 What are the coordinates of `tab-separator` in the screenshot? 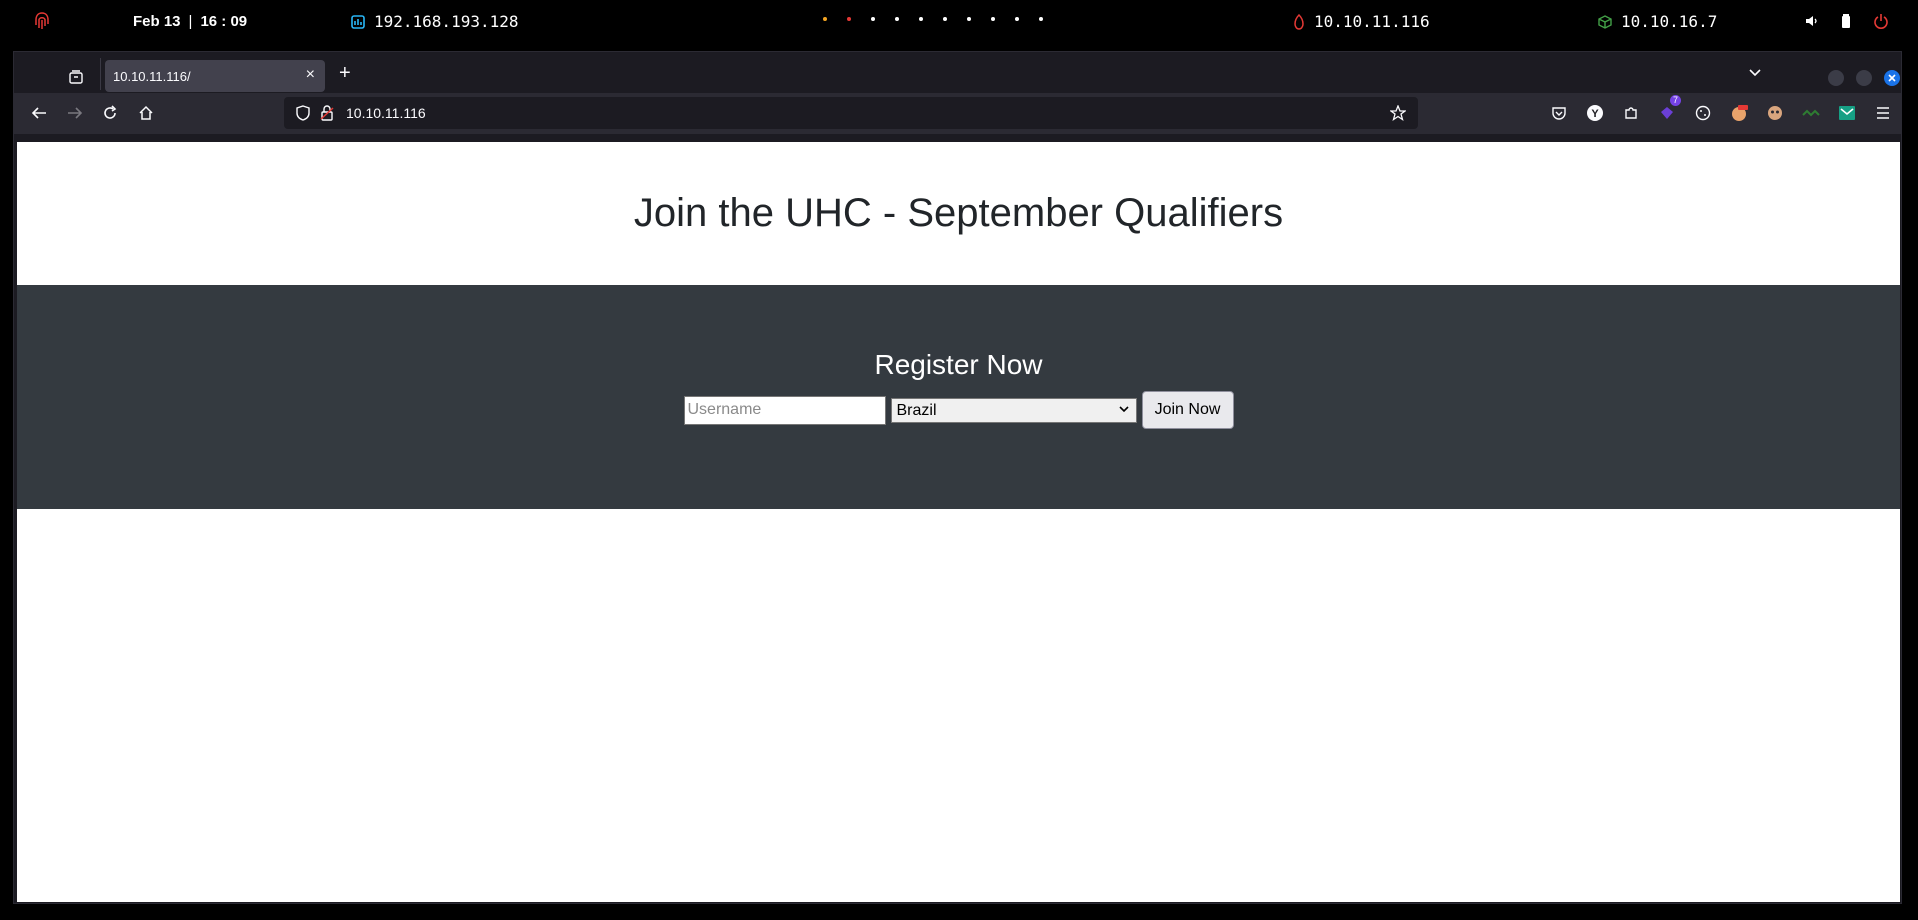 It's located at (100, 74).